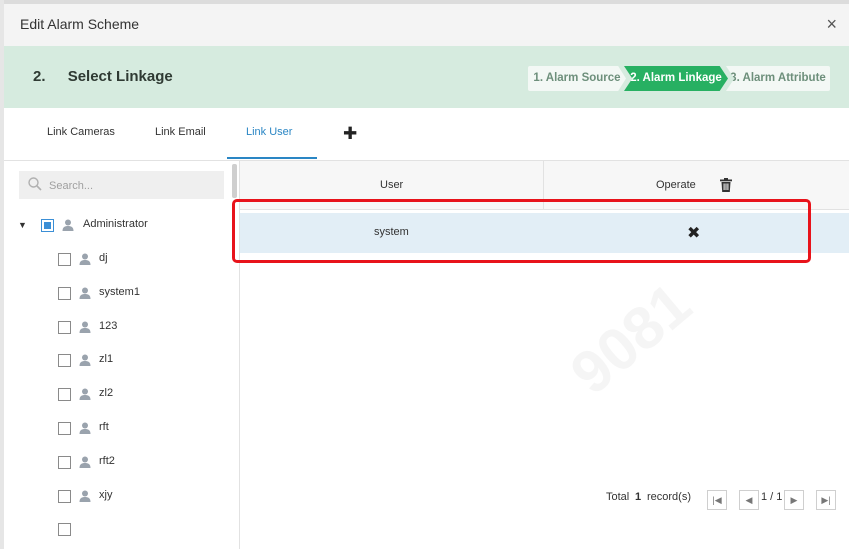 Image resolution: width=849 pixels, height=549 pixels. What do you see at coordinates (103, 258) in the screenshot?
I see `tree-node-label: dj` at bounding box center [103, 258].